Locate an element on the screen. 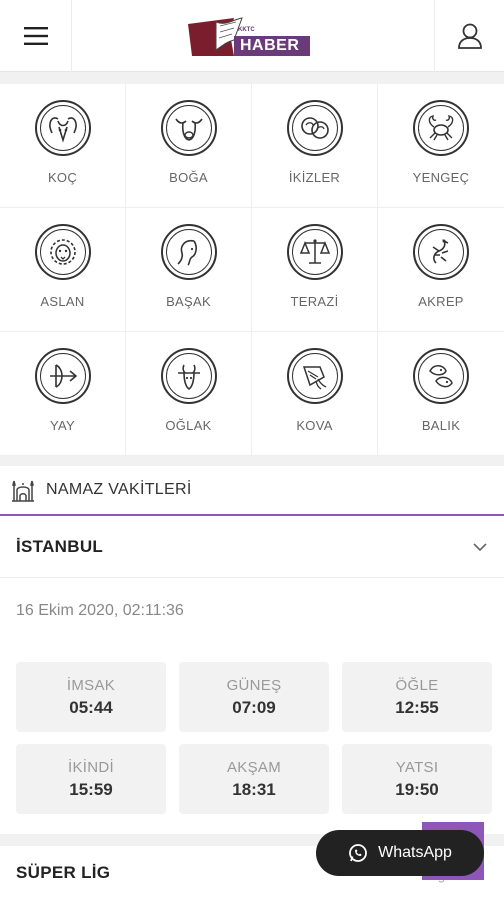 This screenshot has height=900, width=504. chevron-down-icon is located at coordinates (480, 546).